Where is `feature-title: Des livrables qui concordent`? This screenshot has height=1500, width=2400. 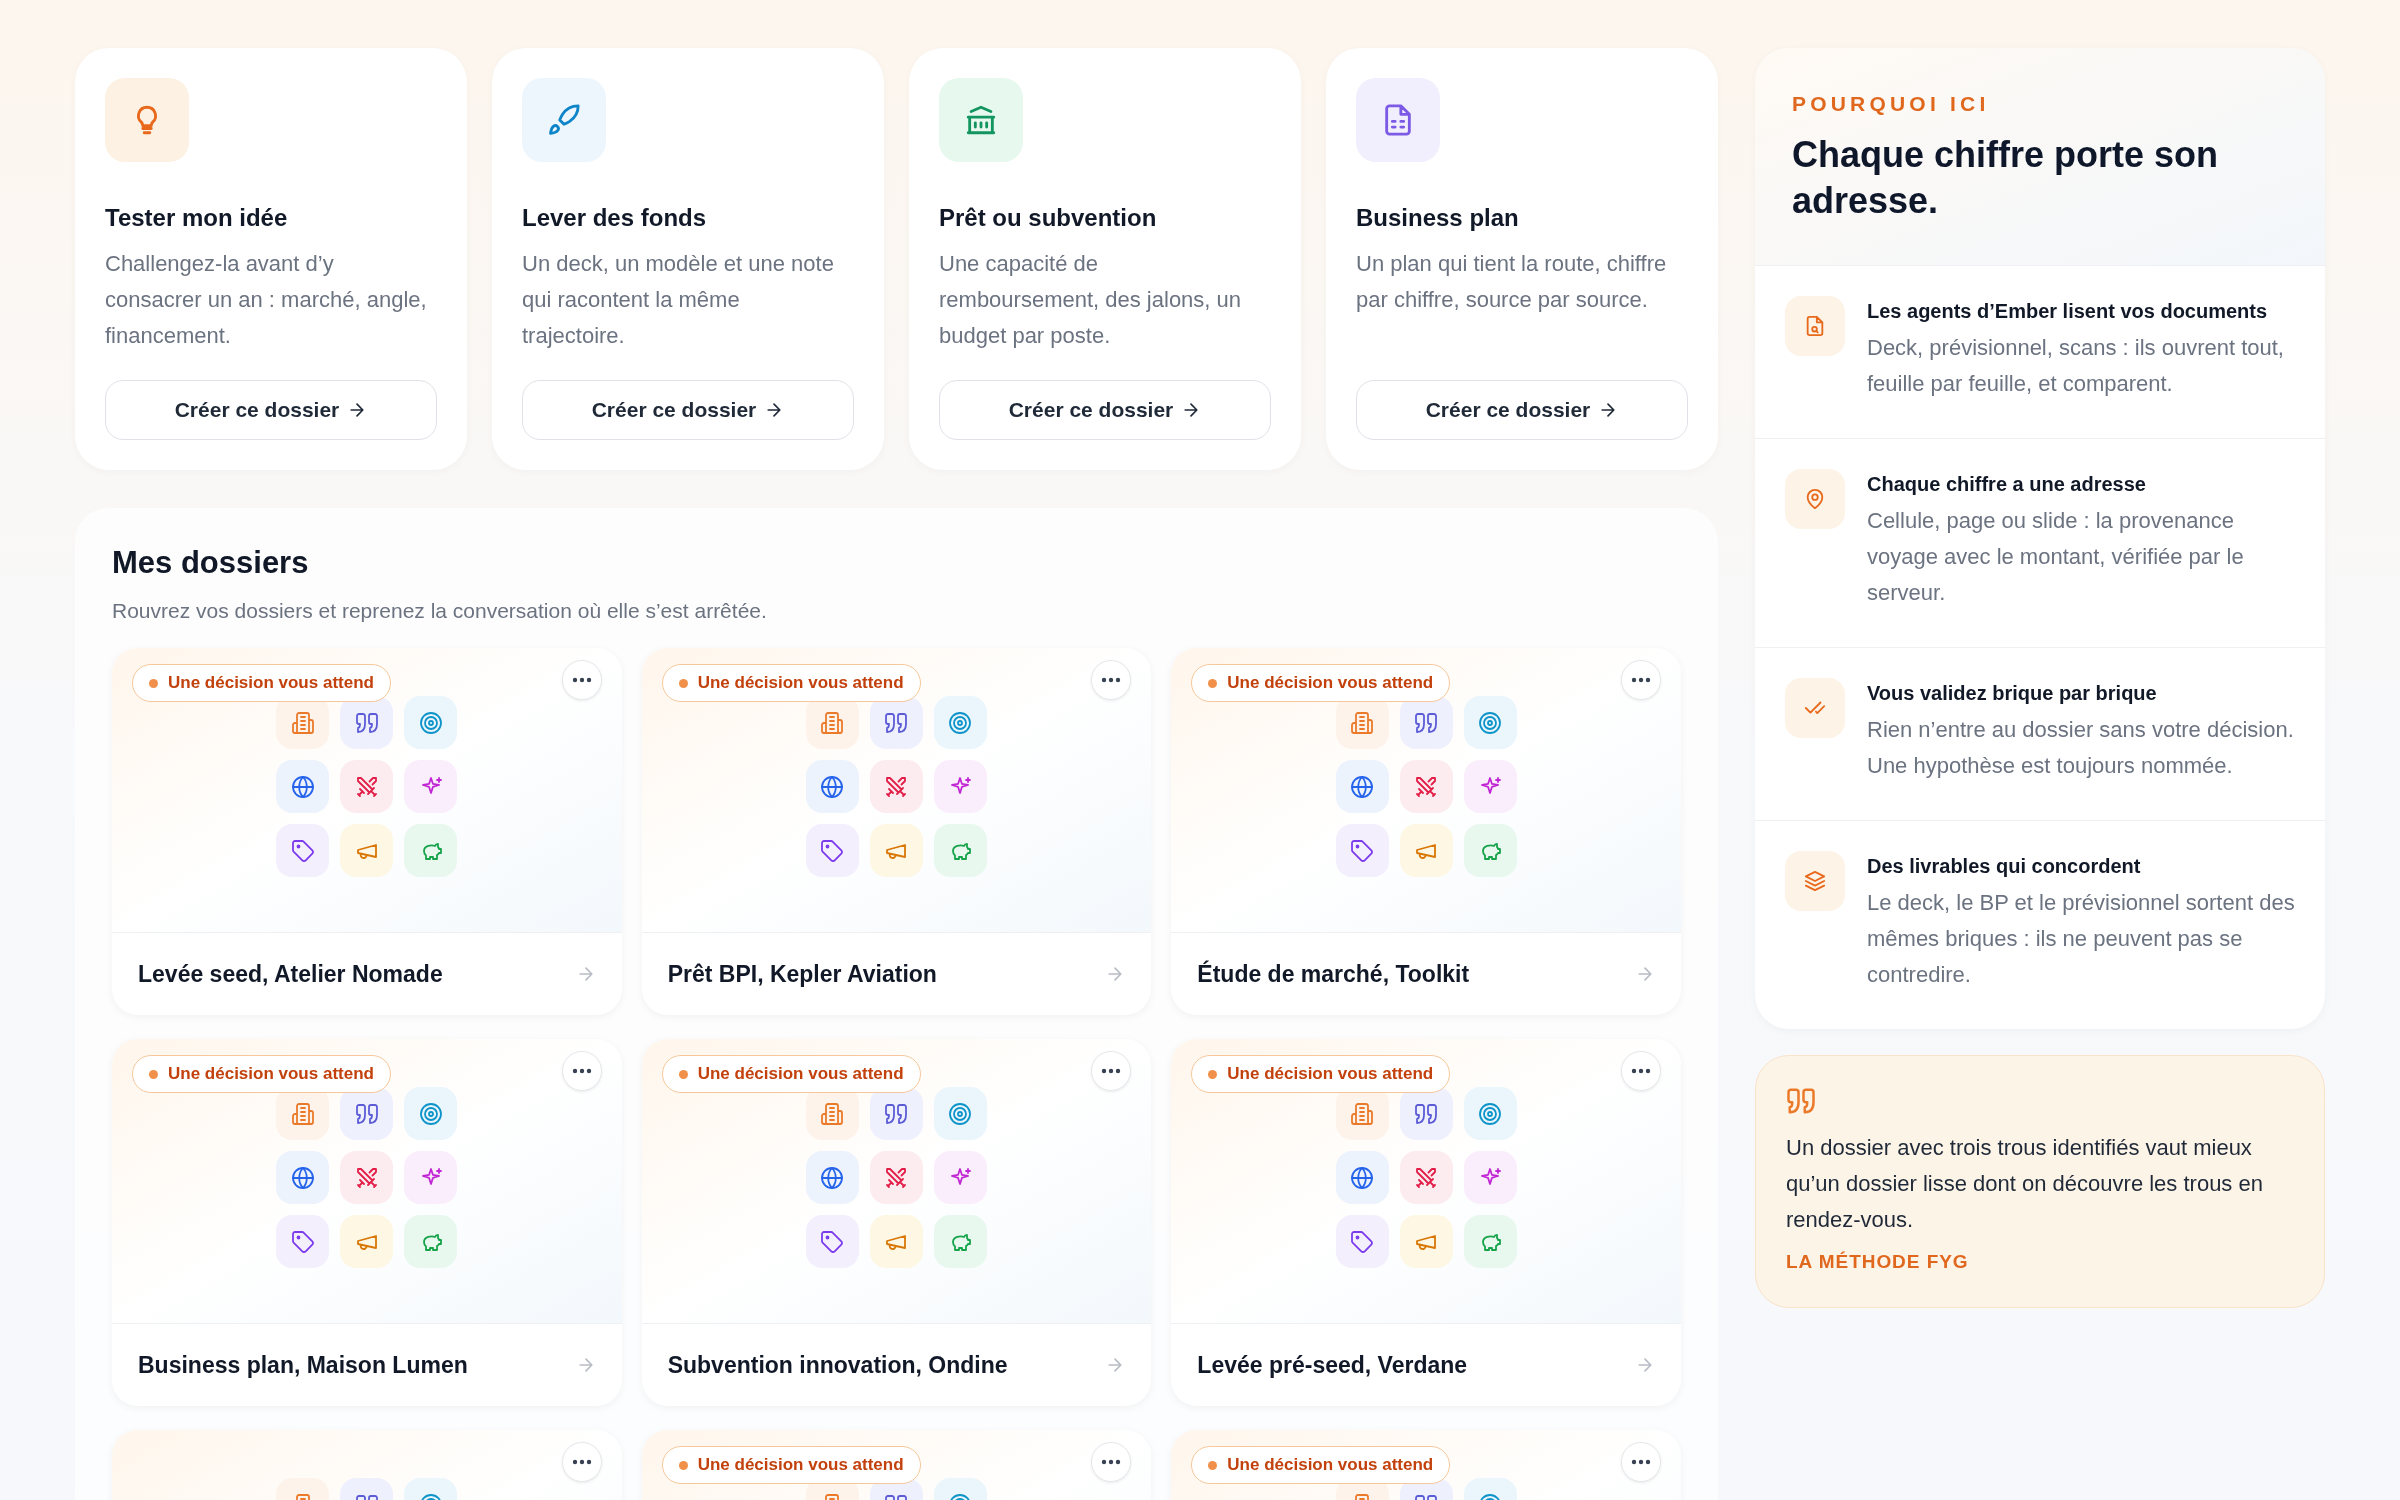
feature-title: Des livrables qui concordent is located at coordinates (2004, 867).